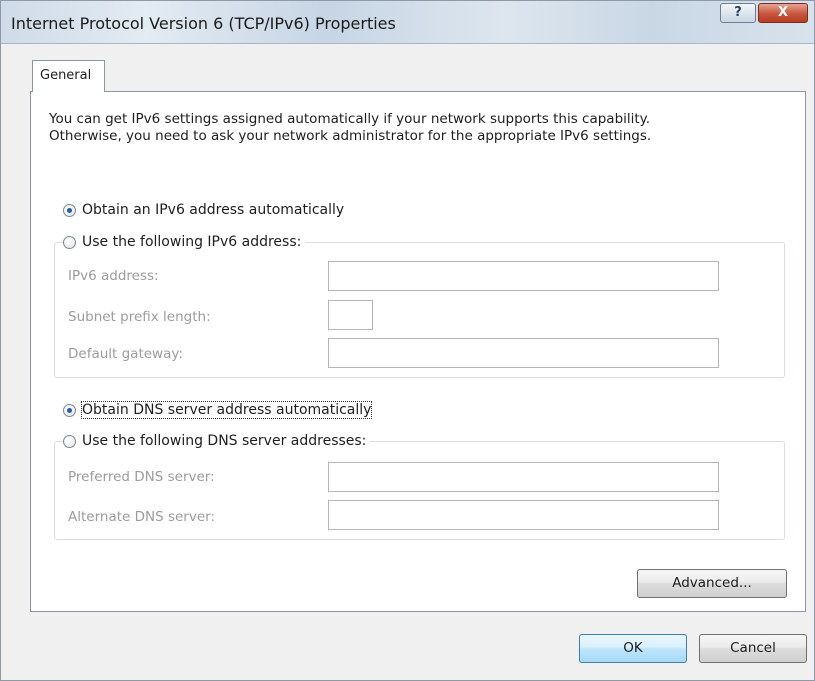  What do you see at coordinates (68, 76) in the screenshot?
I see `tab-general: General` at bounding box center [68, 76].